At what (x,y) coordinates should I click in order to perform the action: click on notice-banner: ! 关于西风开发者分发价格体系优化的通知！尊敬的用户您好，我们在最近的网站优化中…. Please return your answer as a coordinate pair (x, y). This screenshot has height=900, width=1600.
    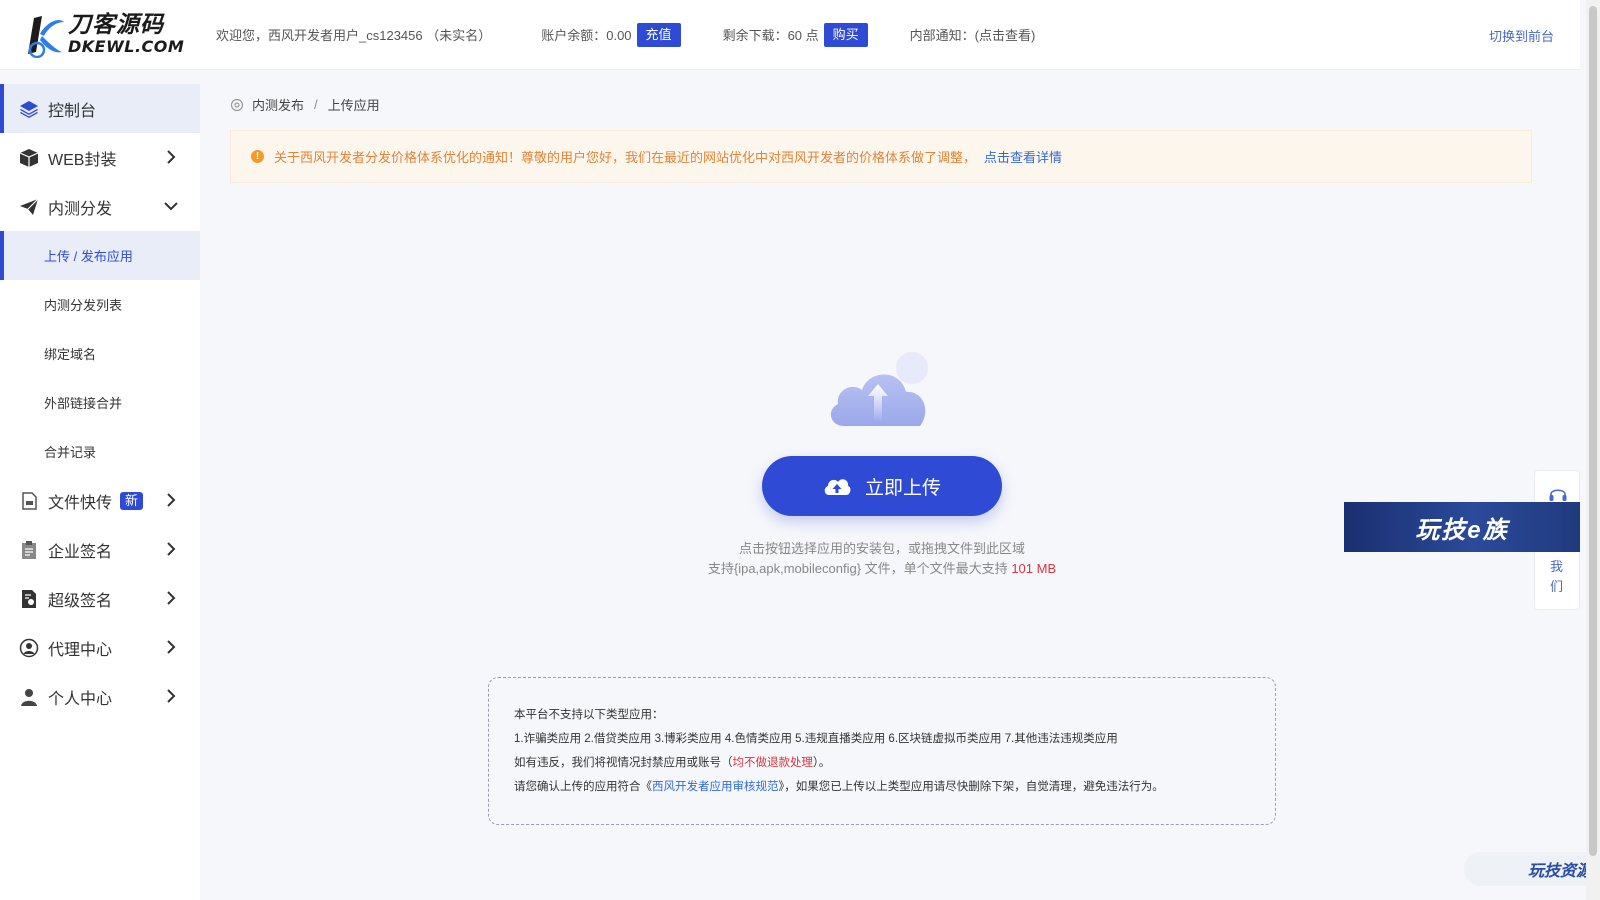
    Looking at the image, I should click on (881, 156).